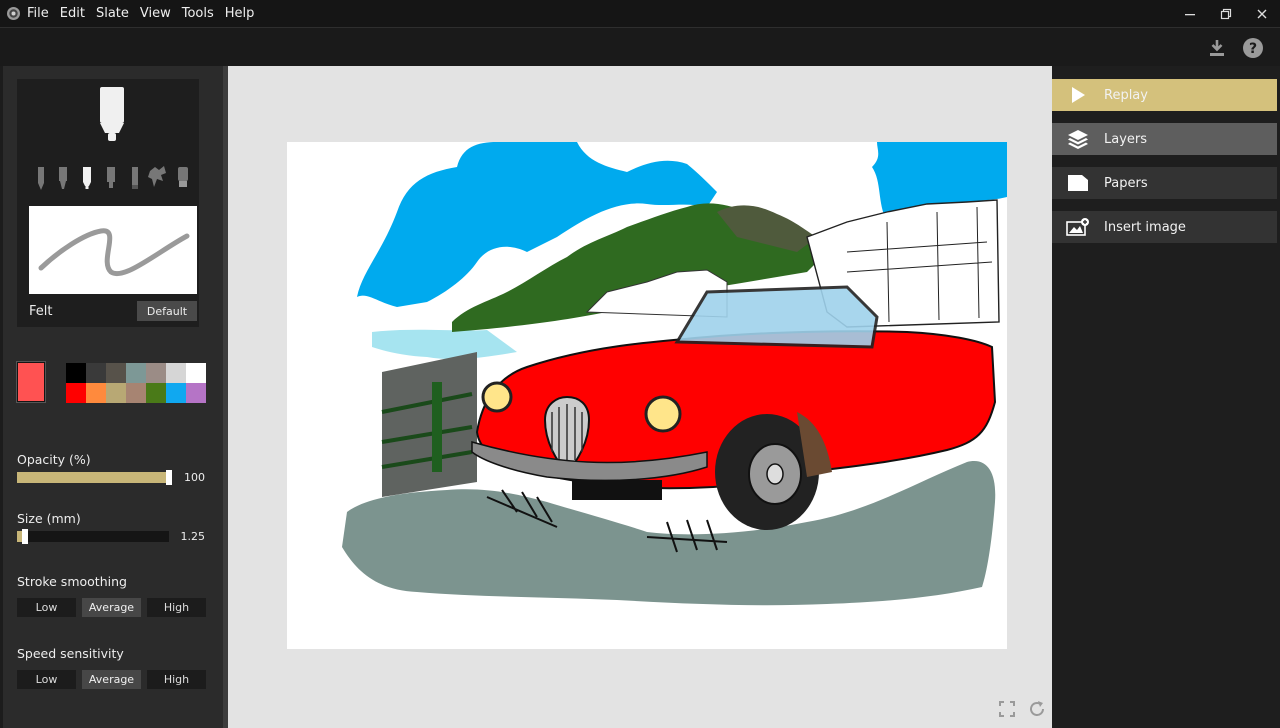 Image resolution: width=1280 pixels, height=728 pixels. What do you see at coordinates (1078, 139) in the screenshot?
I see `layers-icon` at bounding box center [1078, 139].